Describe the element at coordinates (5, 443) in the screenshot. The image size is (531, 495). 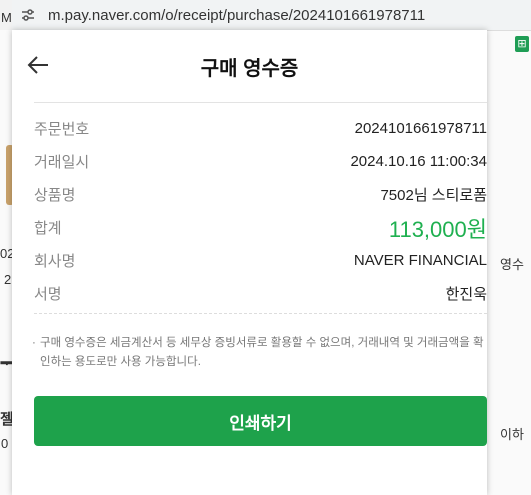
I see `bg-snippet: 0` at that location.